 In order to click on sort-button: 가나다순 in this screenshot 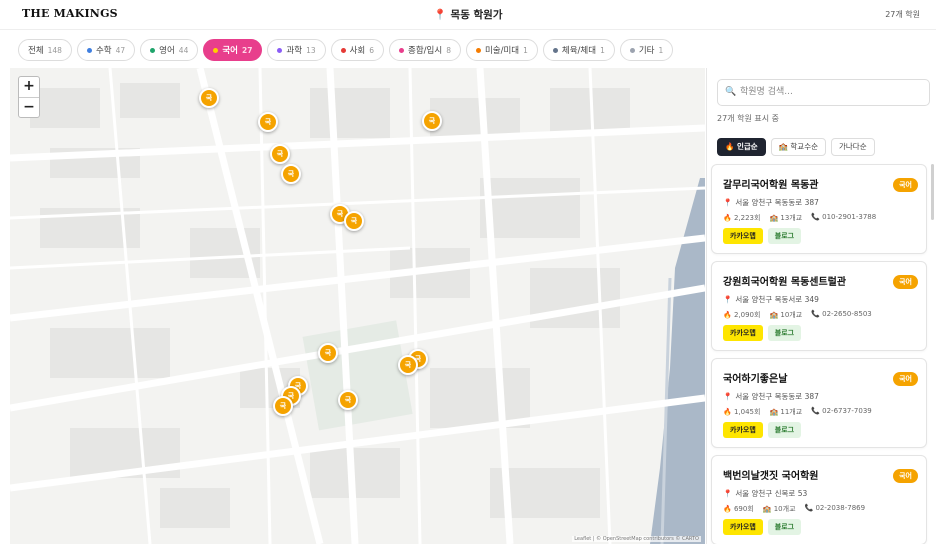, I will do `click(853, 147)`.